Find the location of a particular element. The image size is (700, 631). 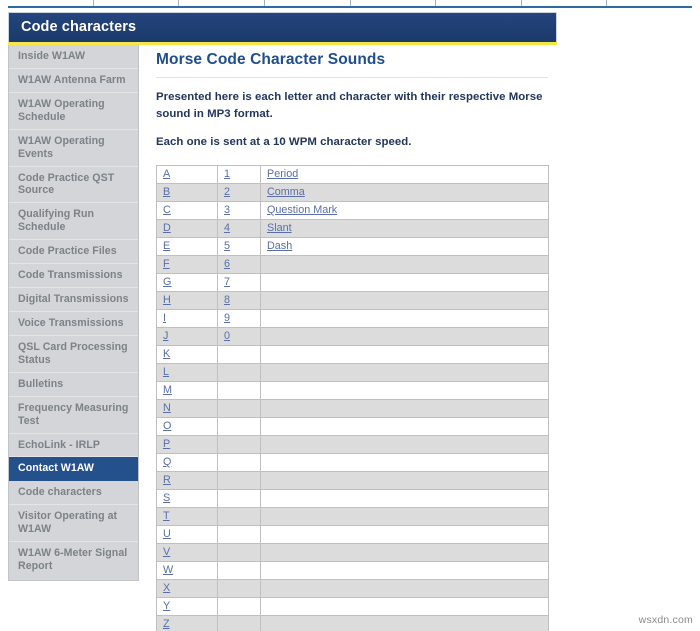

morse-sound-link: H is located at coordinates (167, 300).